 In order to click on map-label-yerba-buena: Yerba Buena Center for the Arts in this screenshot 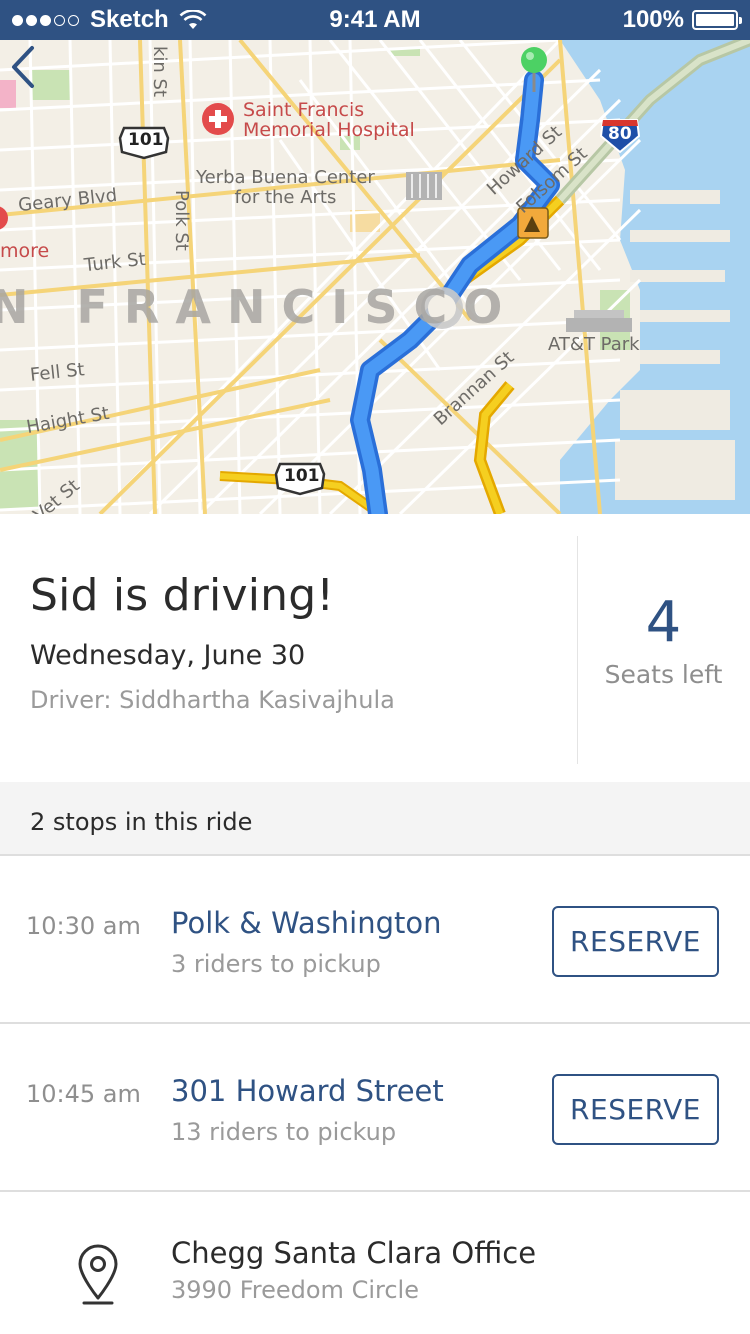, I will do `click(285, 188)`.